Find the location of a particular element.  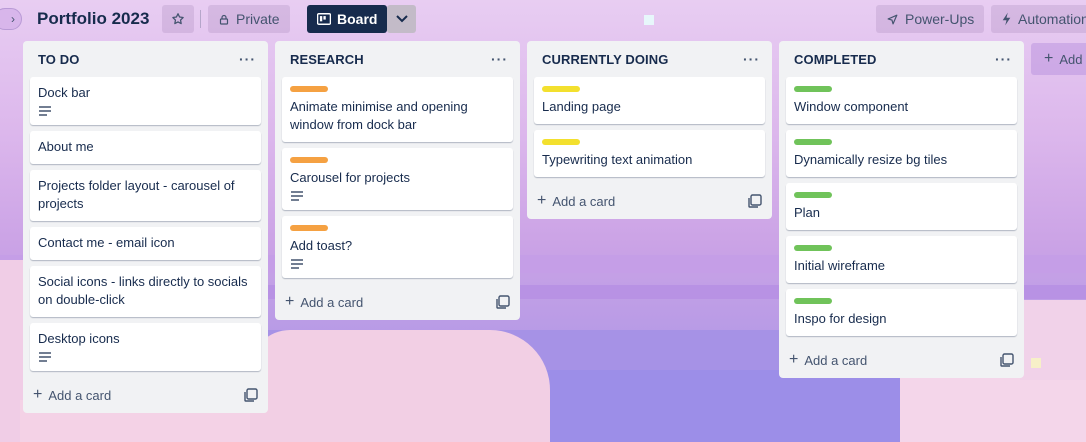

card-title: About me is located at coordinates (66, 146).